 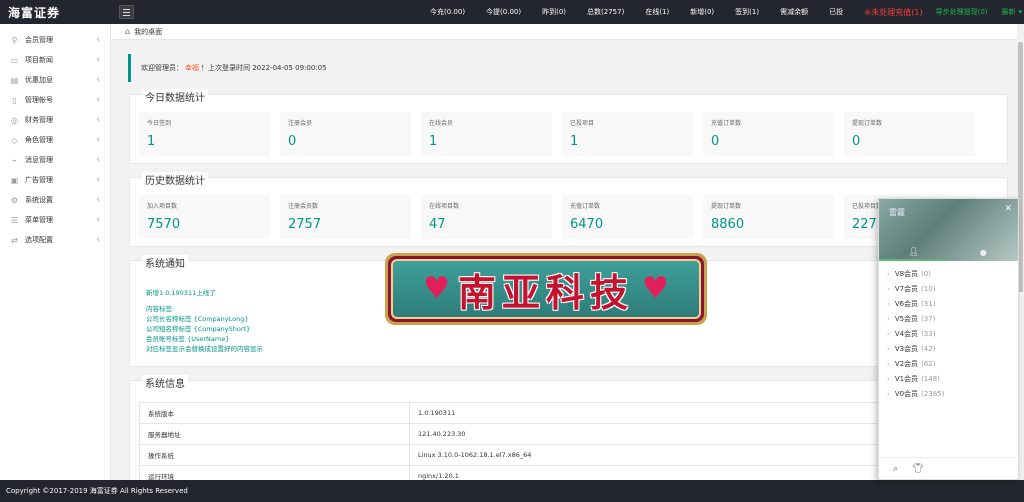 I want to click on sidebar-item-label: 财务管理, so click(x=39, y=120).